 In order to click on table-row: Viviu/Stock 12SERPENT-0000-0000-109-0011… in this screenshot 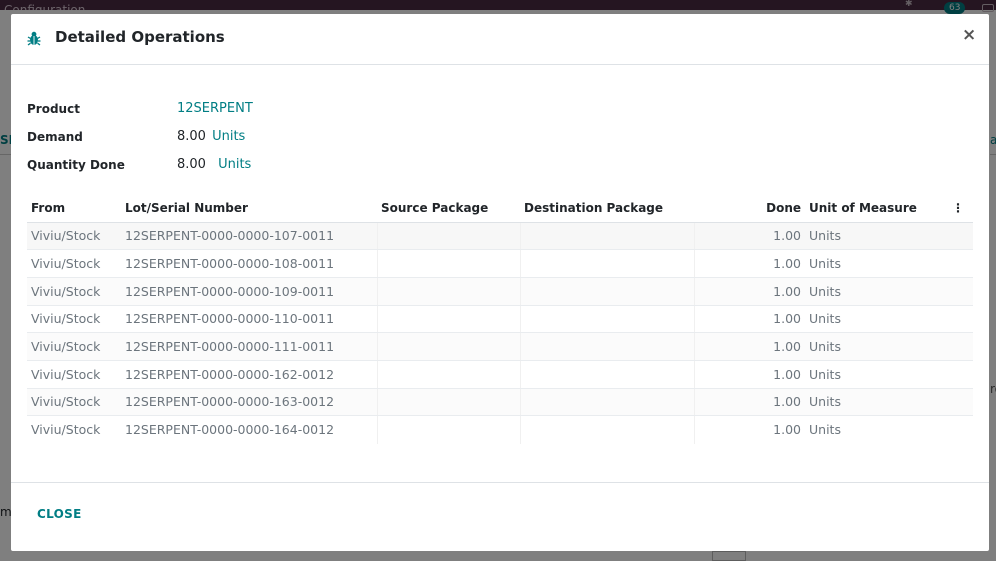, I will do `click(500, 291)`.